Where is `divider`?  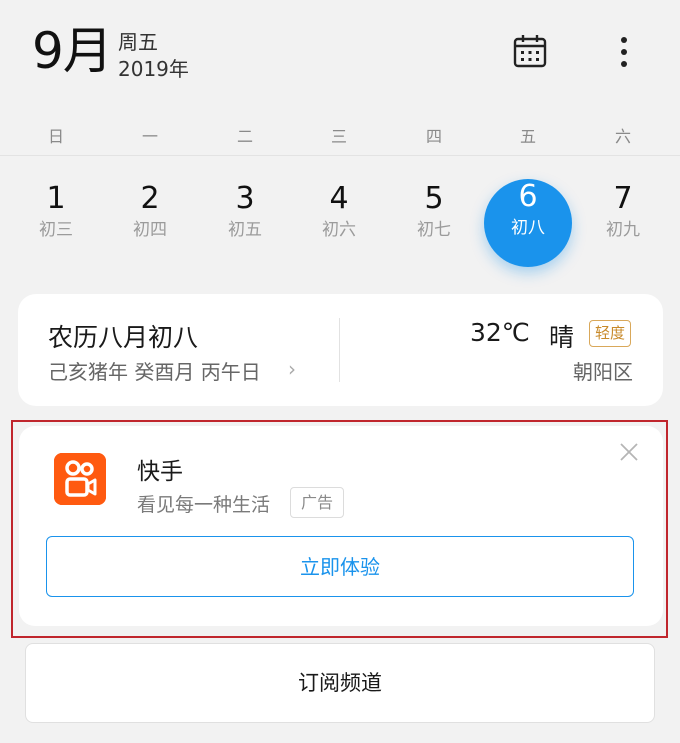 divider is located at coordinates (339, 350).